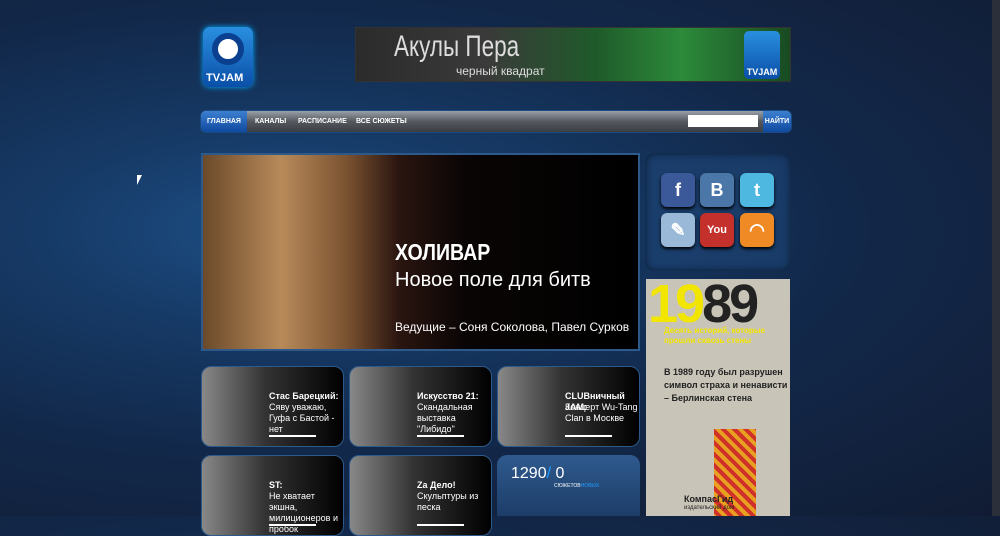 The width and height of the screenshot is (1000, 536). Describe the element at coordinates (529, 473) in the screenshot. I see `counter-total: 1290` at that location.